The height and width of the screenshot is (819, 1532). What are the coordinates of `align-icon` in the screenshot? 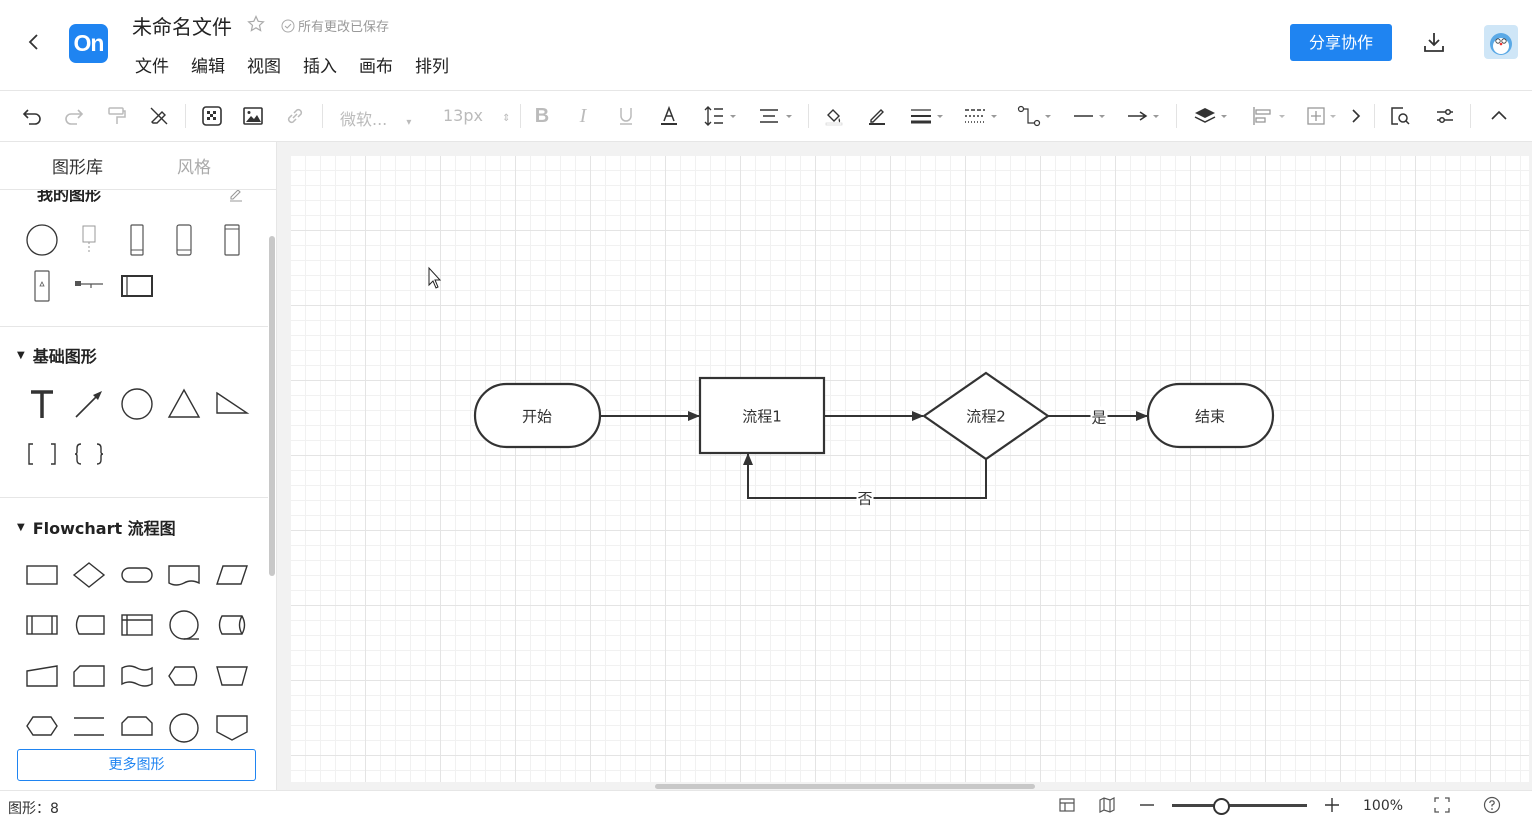 It's located at (776, 116).